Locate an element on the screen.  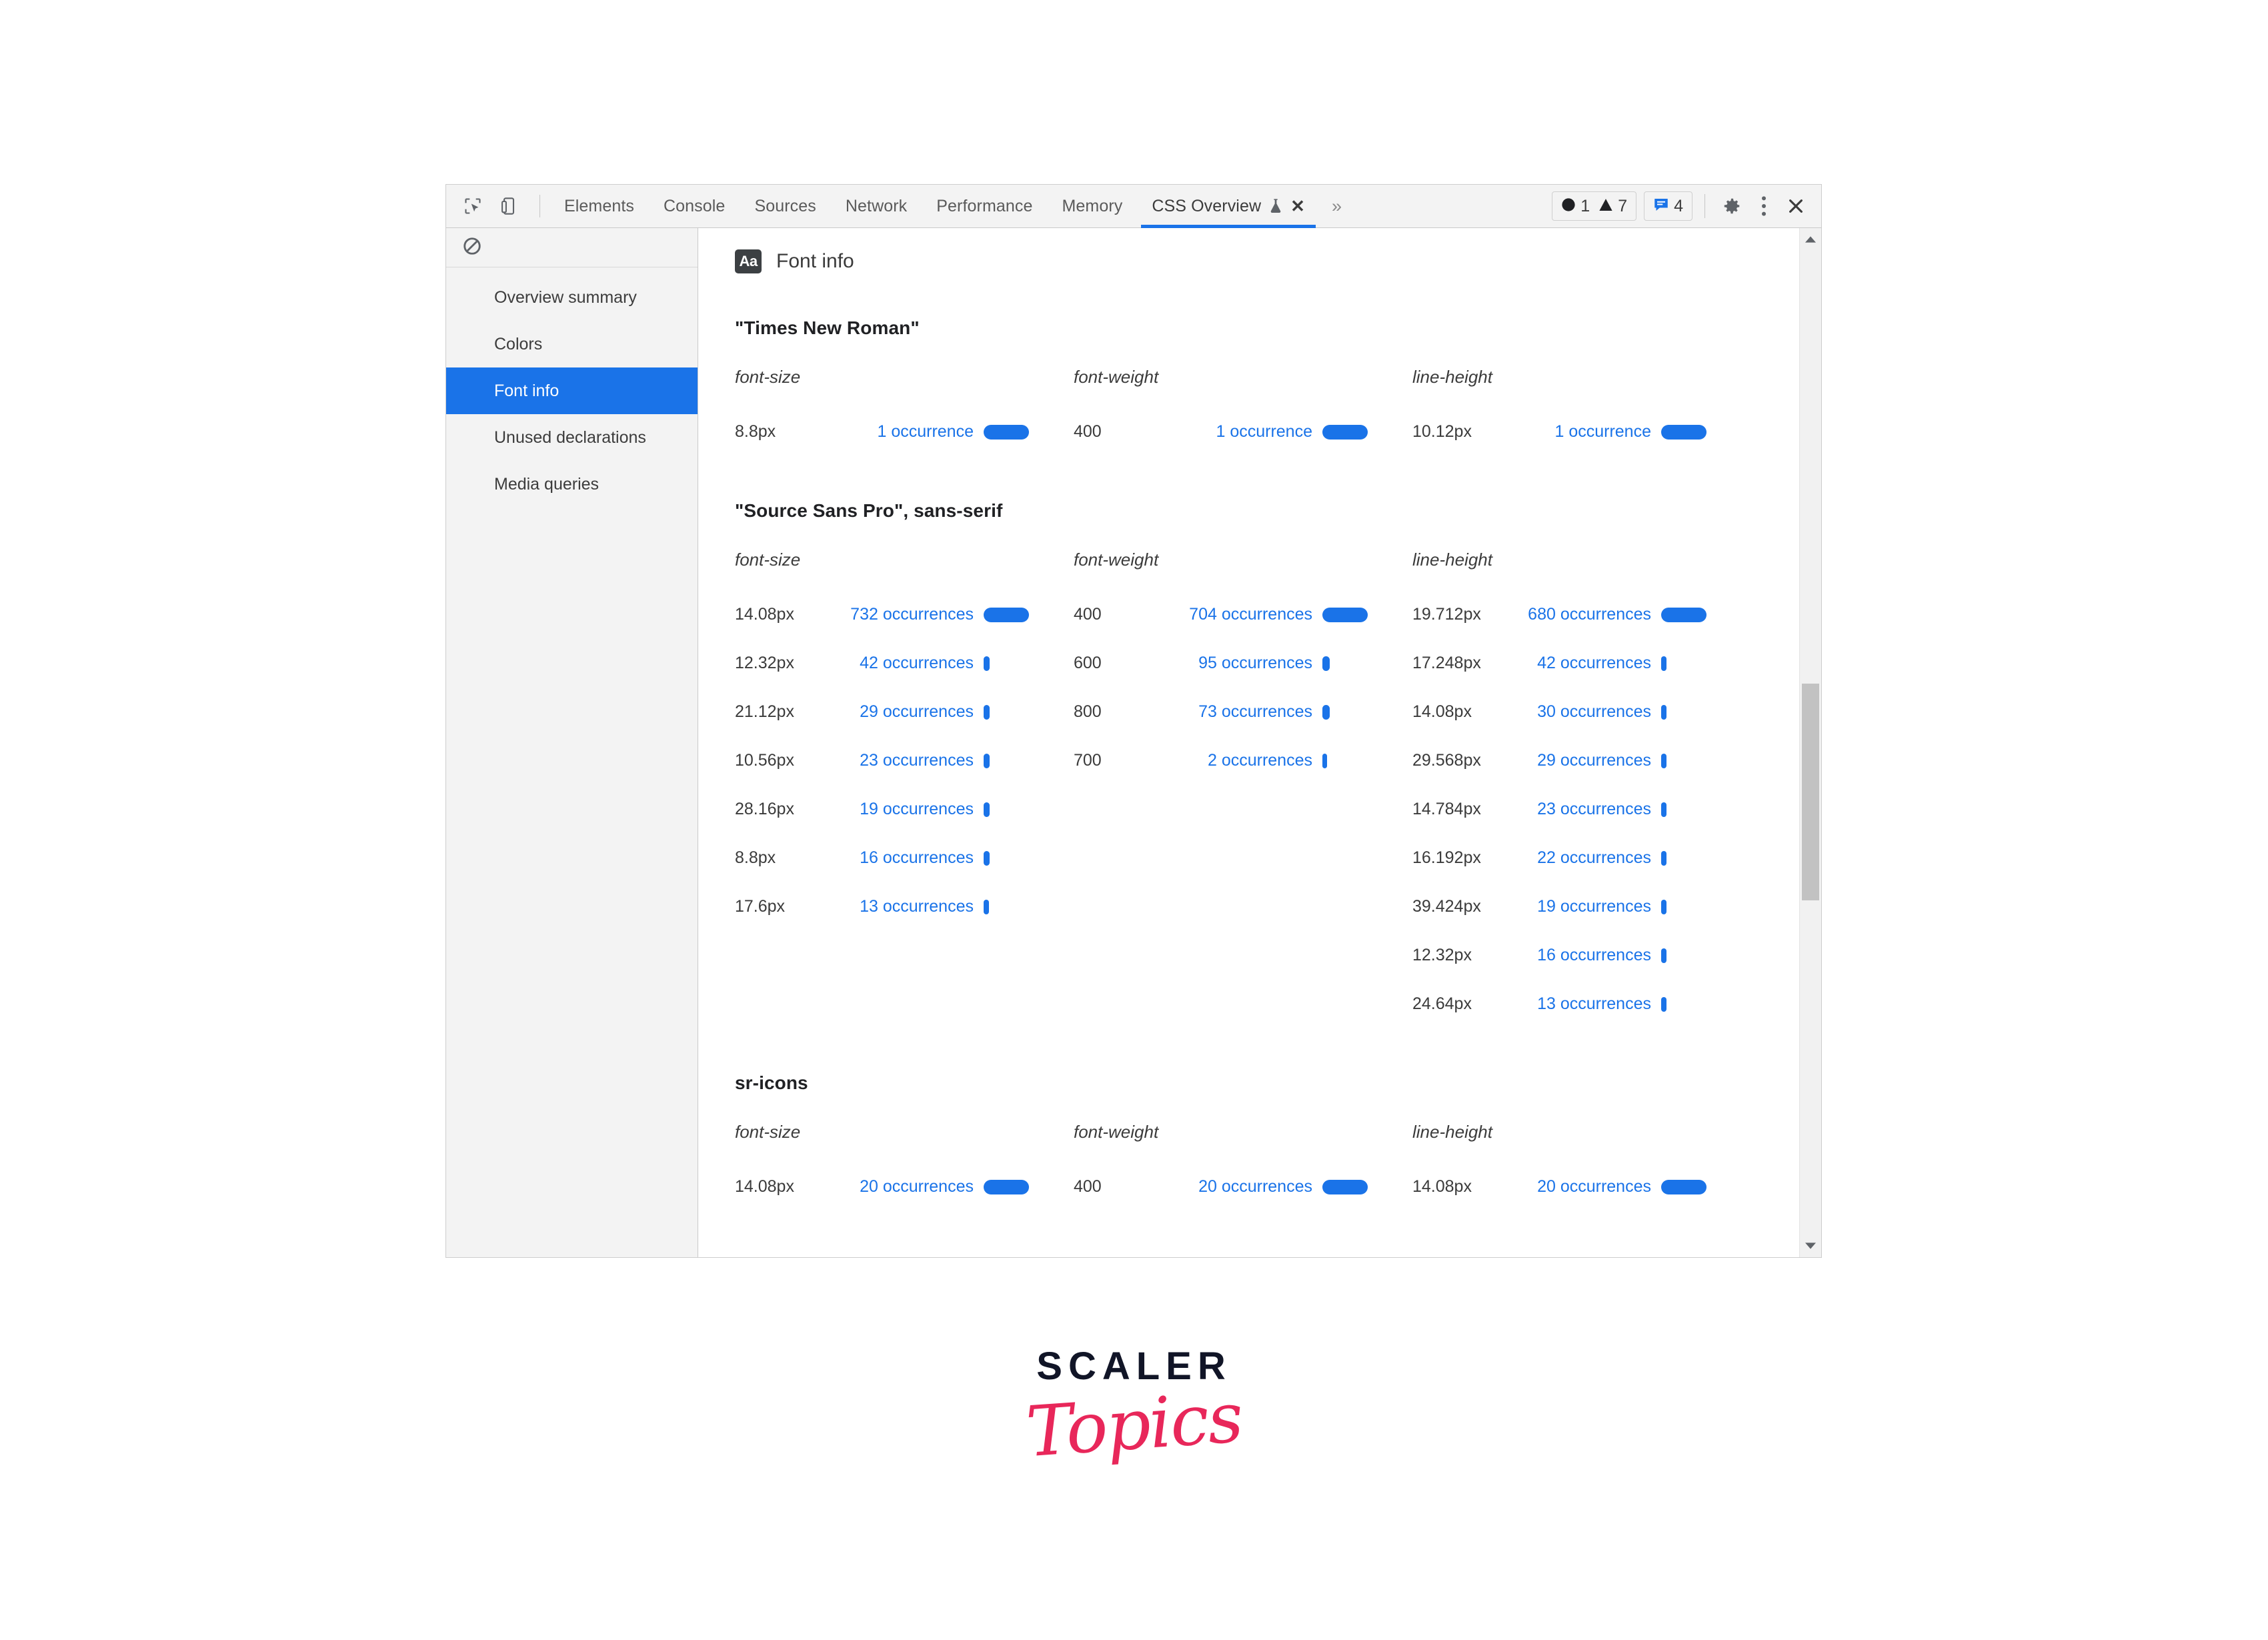
more-tabs-icon: » is located at coordinates (1337, 206).